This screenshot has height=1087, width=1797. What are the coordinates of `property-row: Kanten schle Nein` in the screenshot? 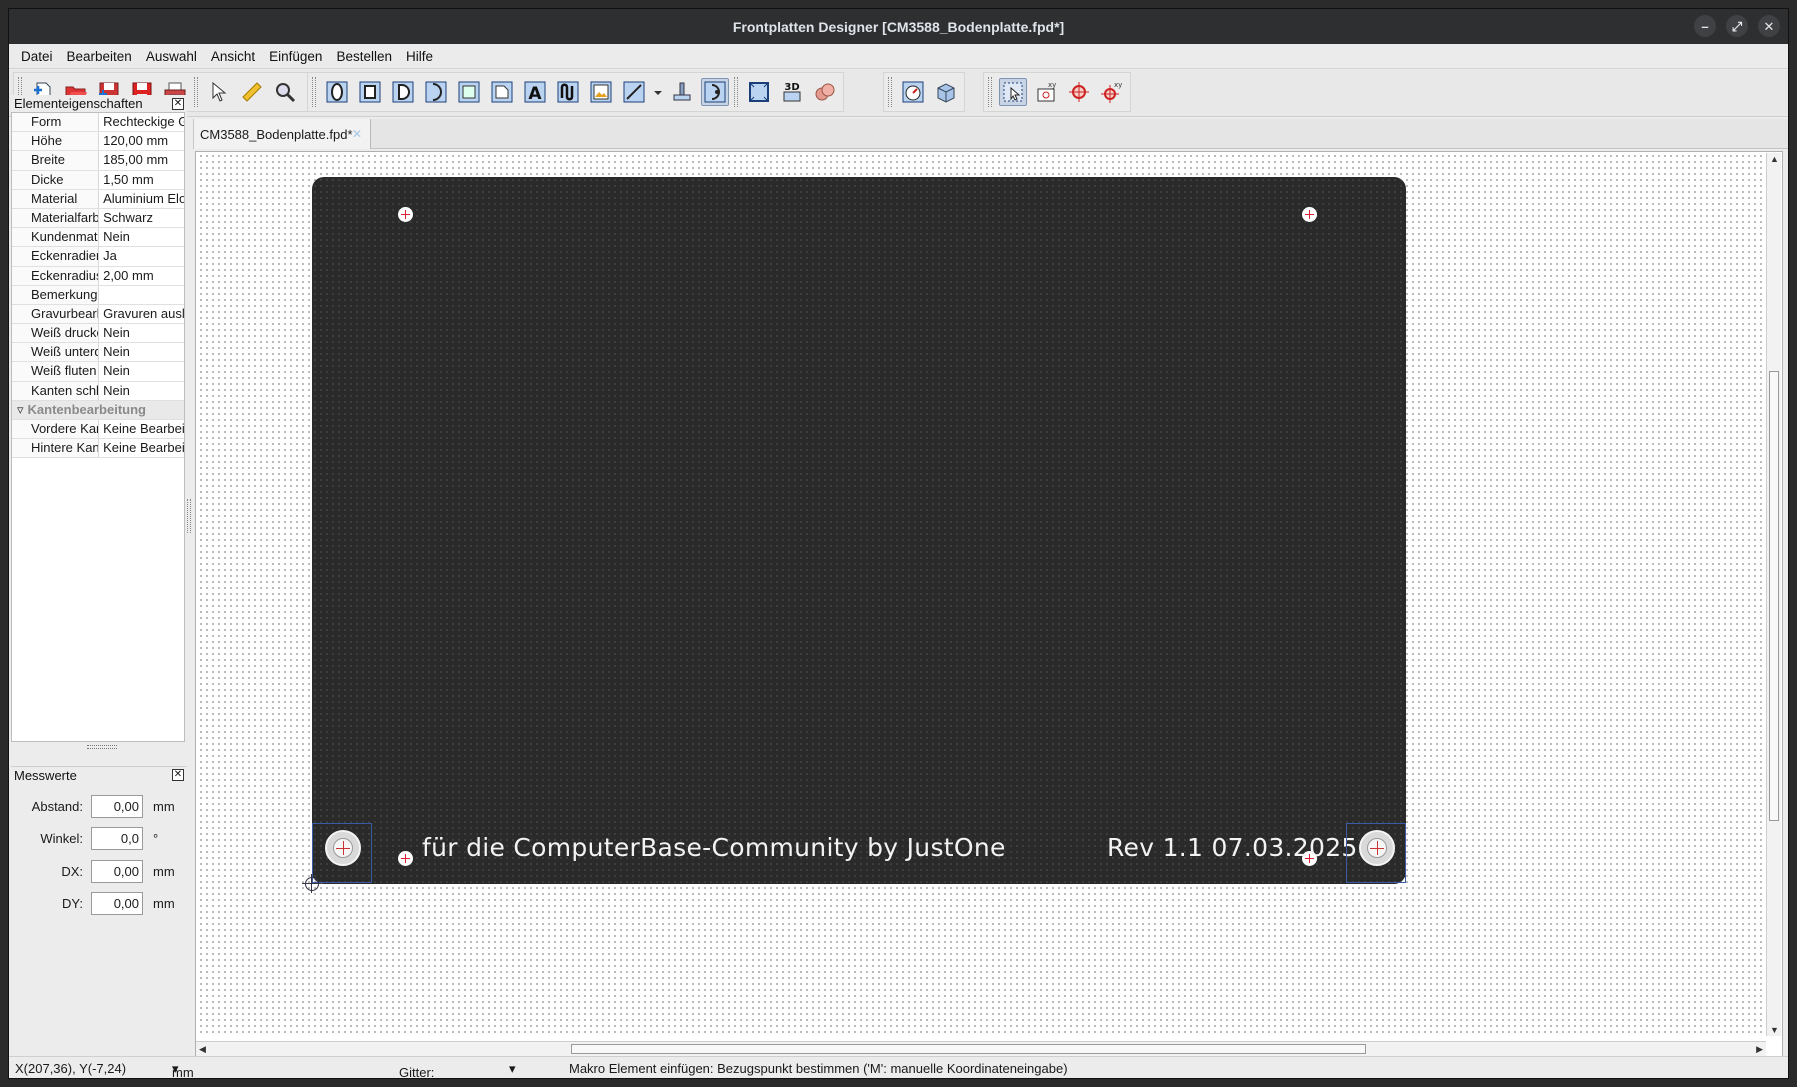 It's located at (98, 391).